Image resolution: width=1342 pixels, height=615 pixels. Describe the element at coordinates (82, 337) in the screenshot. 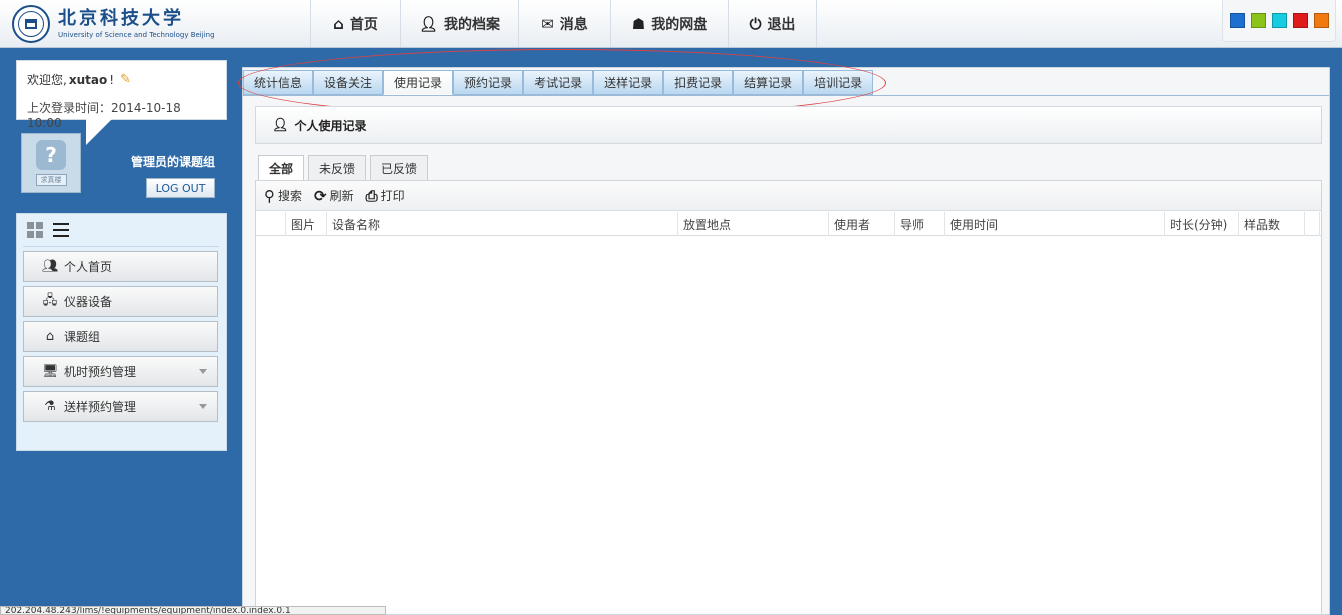

I see `sidebar-item-label: 课题组` at that location.